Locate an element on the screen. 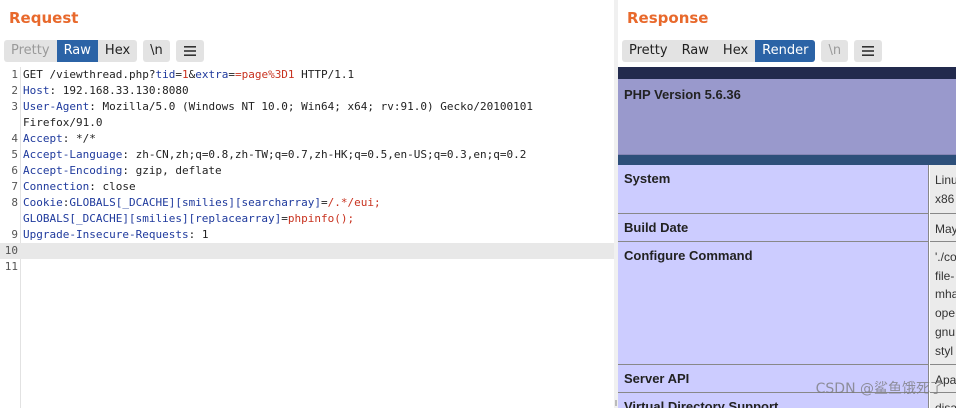 This screenshot has width=956, height=408. tab-render: Render is located at coordinates (785, 51).